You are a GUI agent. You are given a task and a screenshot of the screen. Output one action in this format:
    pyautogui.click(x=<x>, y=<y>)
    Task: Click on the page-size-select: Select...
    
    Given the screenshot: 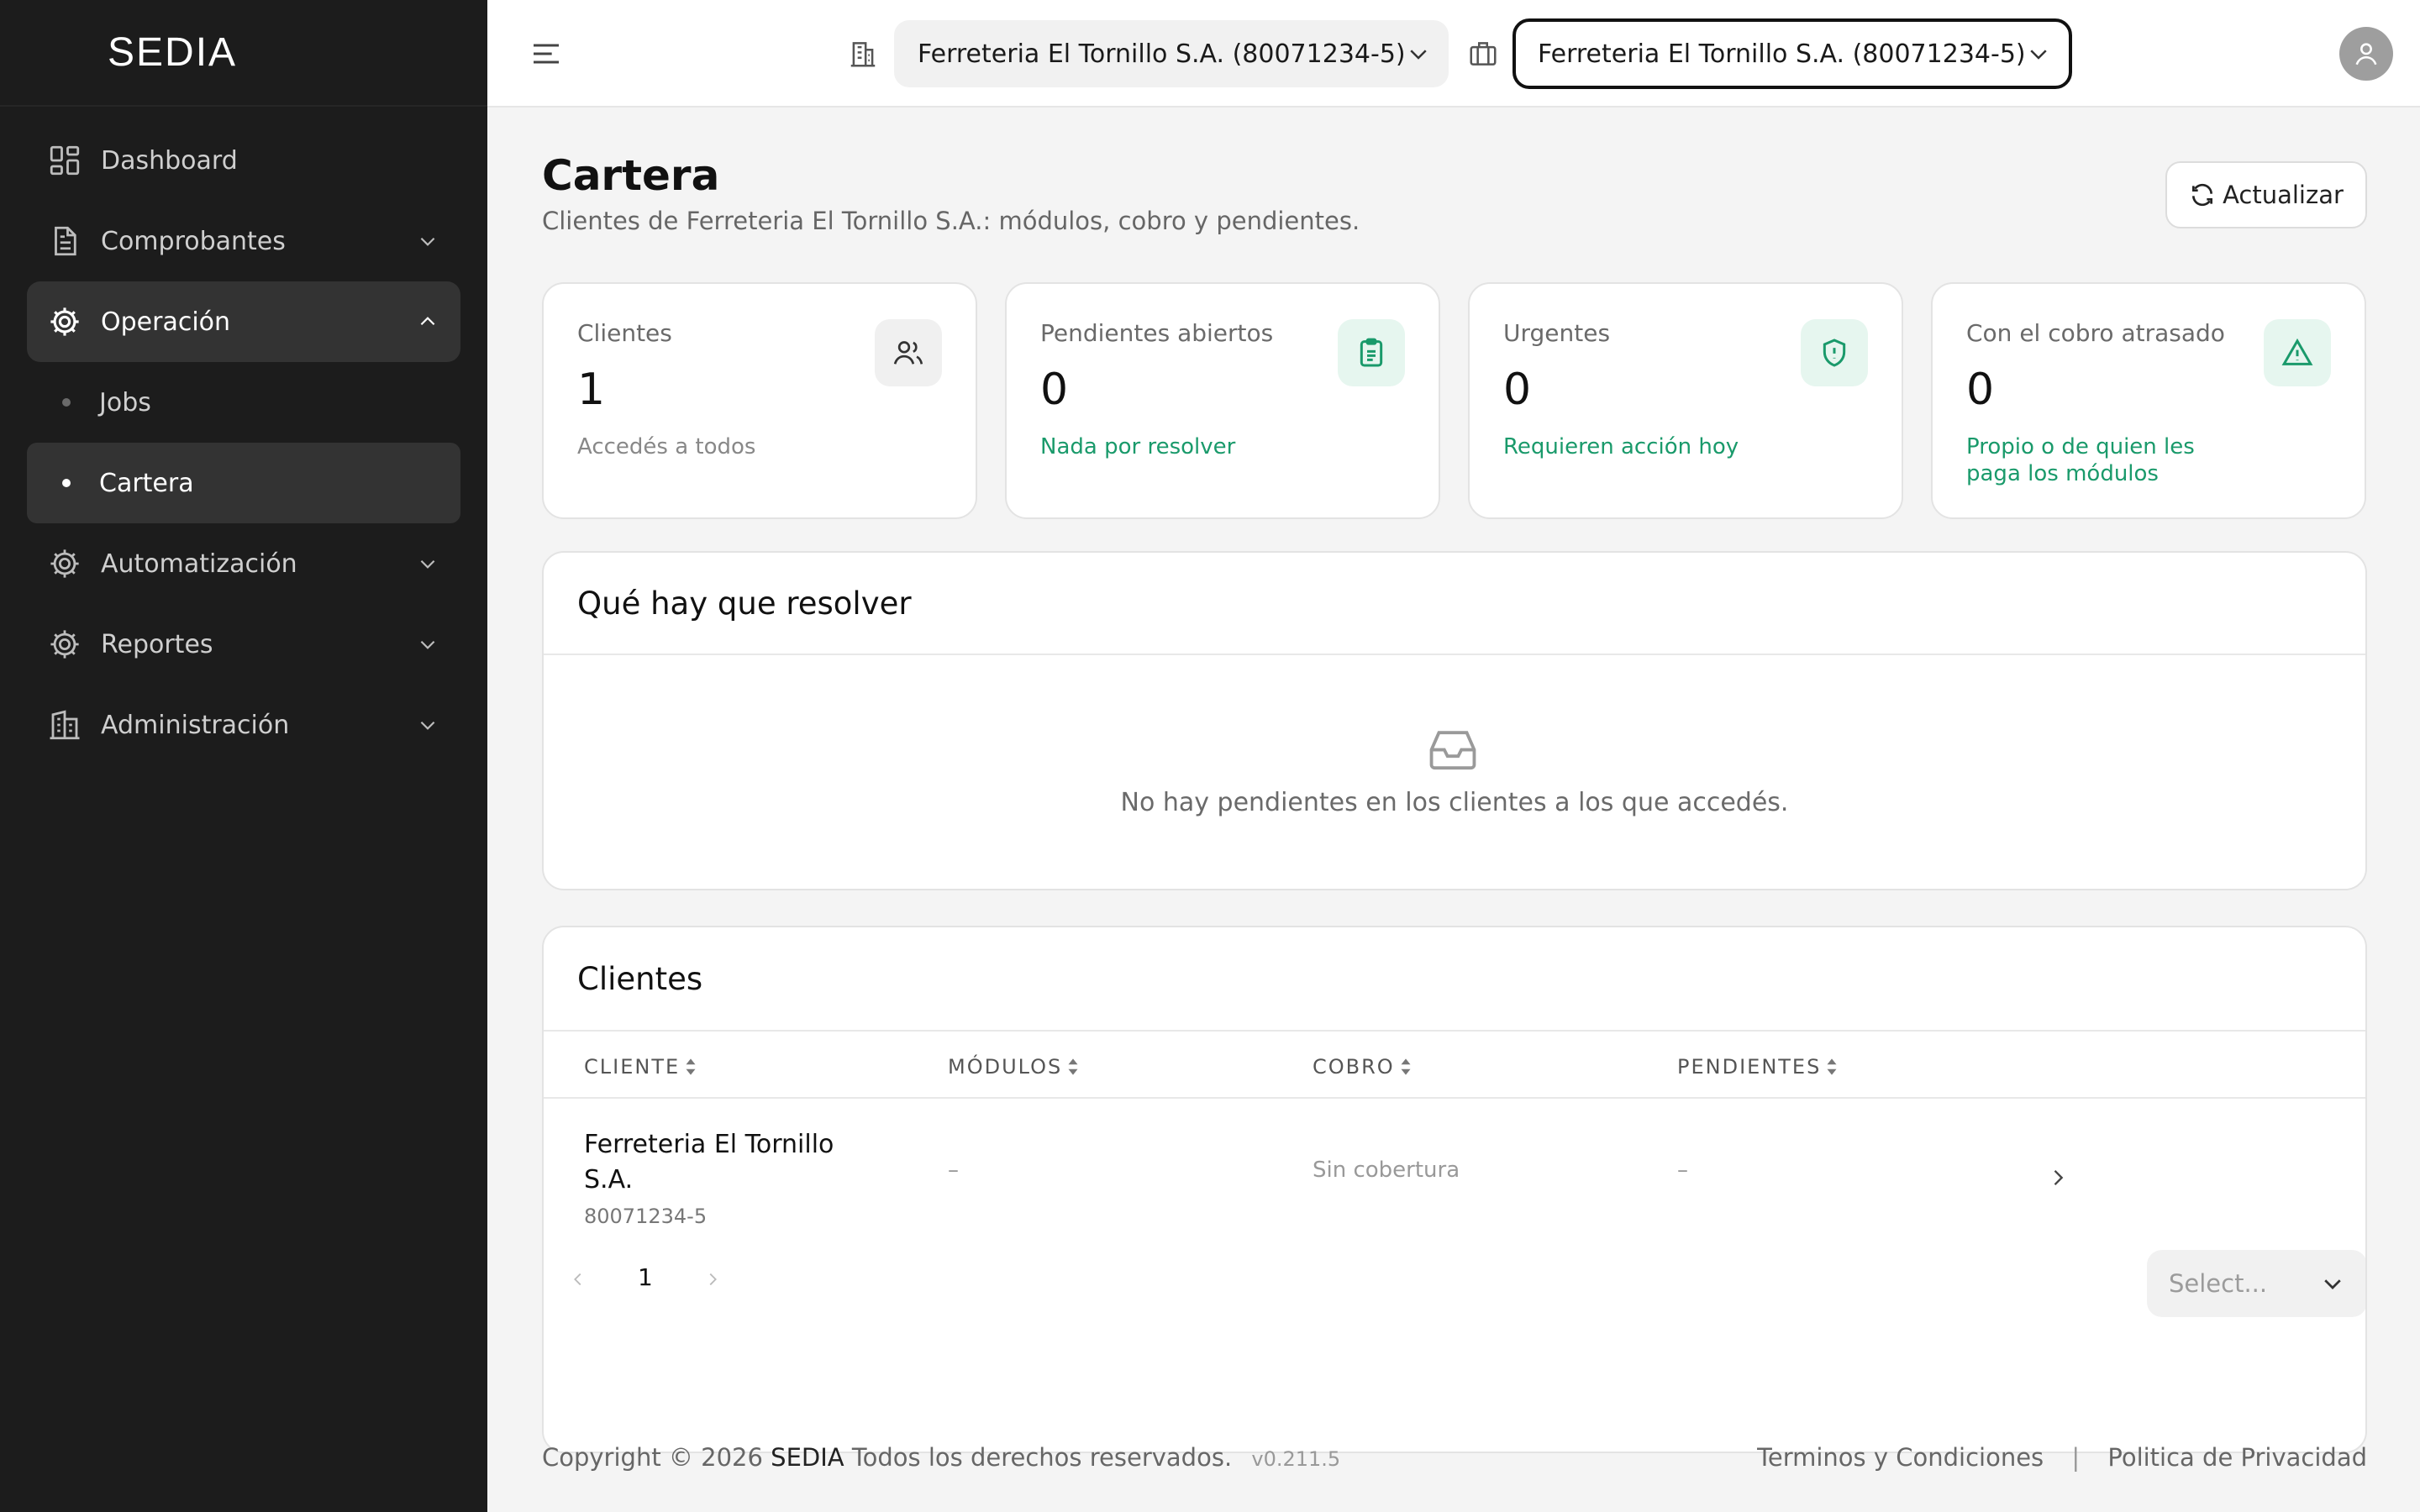 What is the action you would take?
    pyautogui.click(x=2256, y=1283)
    